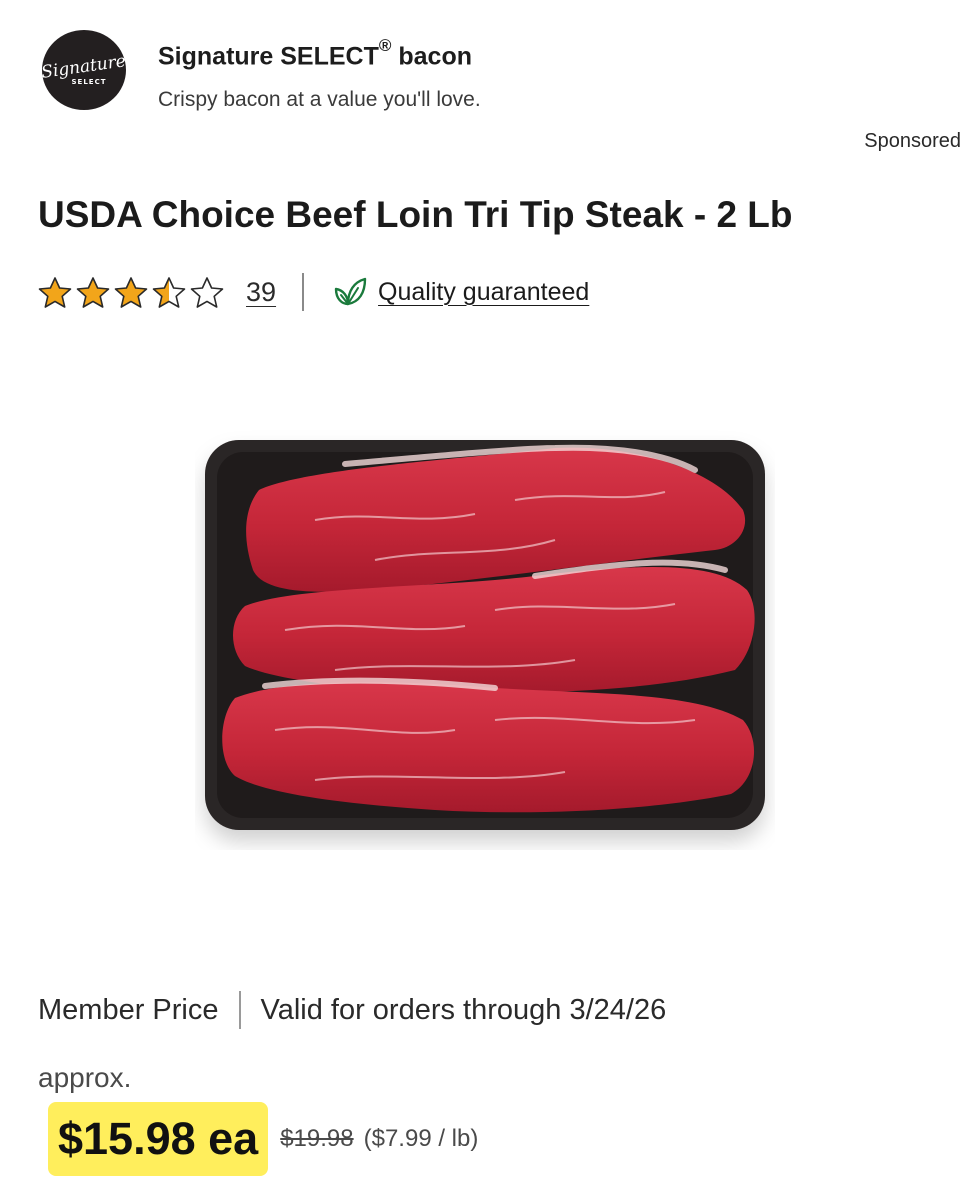  What do you see at coordinates (268, 56) in the screenshot?
I see `ad-brand-name: Signature SELECT` at bounding box center [268, 56].